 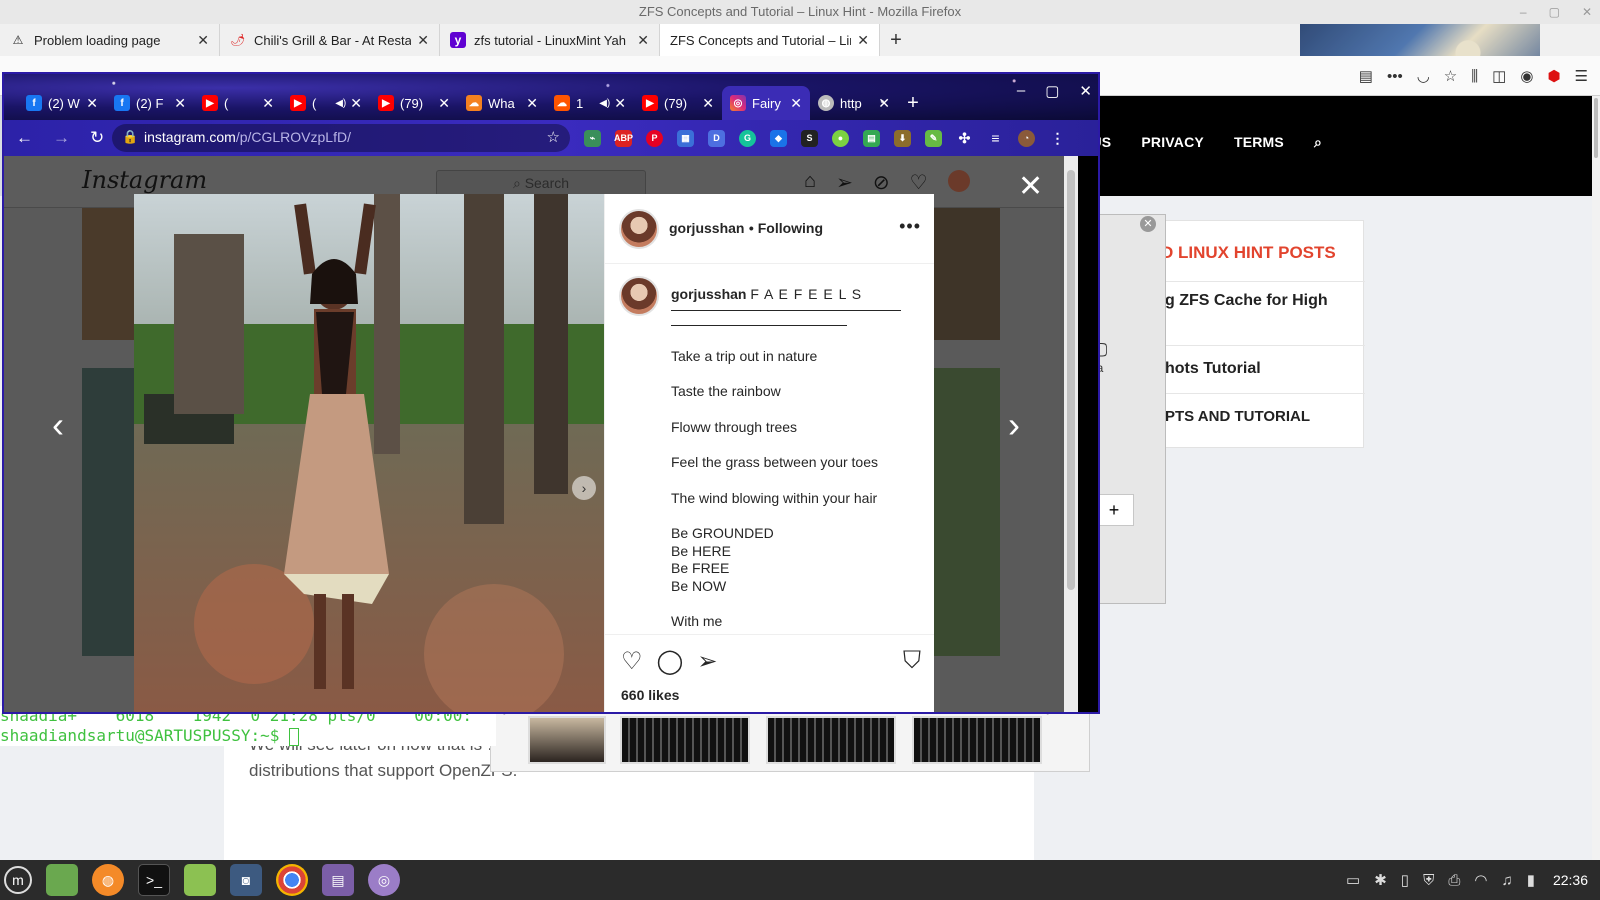 What do you see at coordinates (1428, 880) in the screenshot?
I see `shield-icon: ⛨` at bounding box center [1428, 880].